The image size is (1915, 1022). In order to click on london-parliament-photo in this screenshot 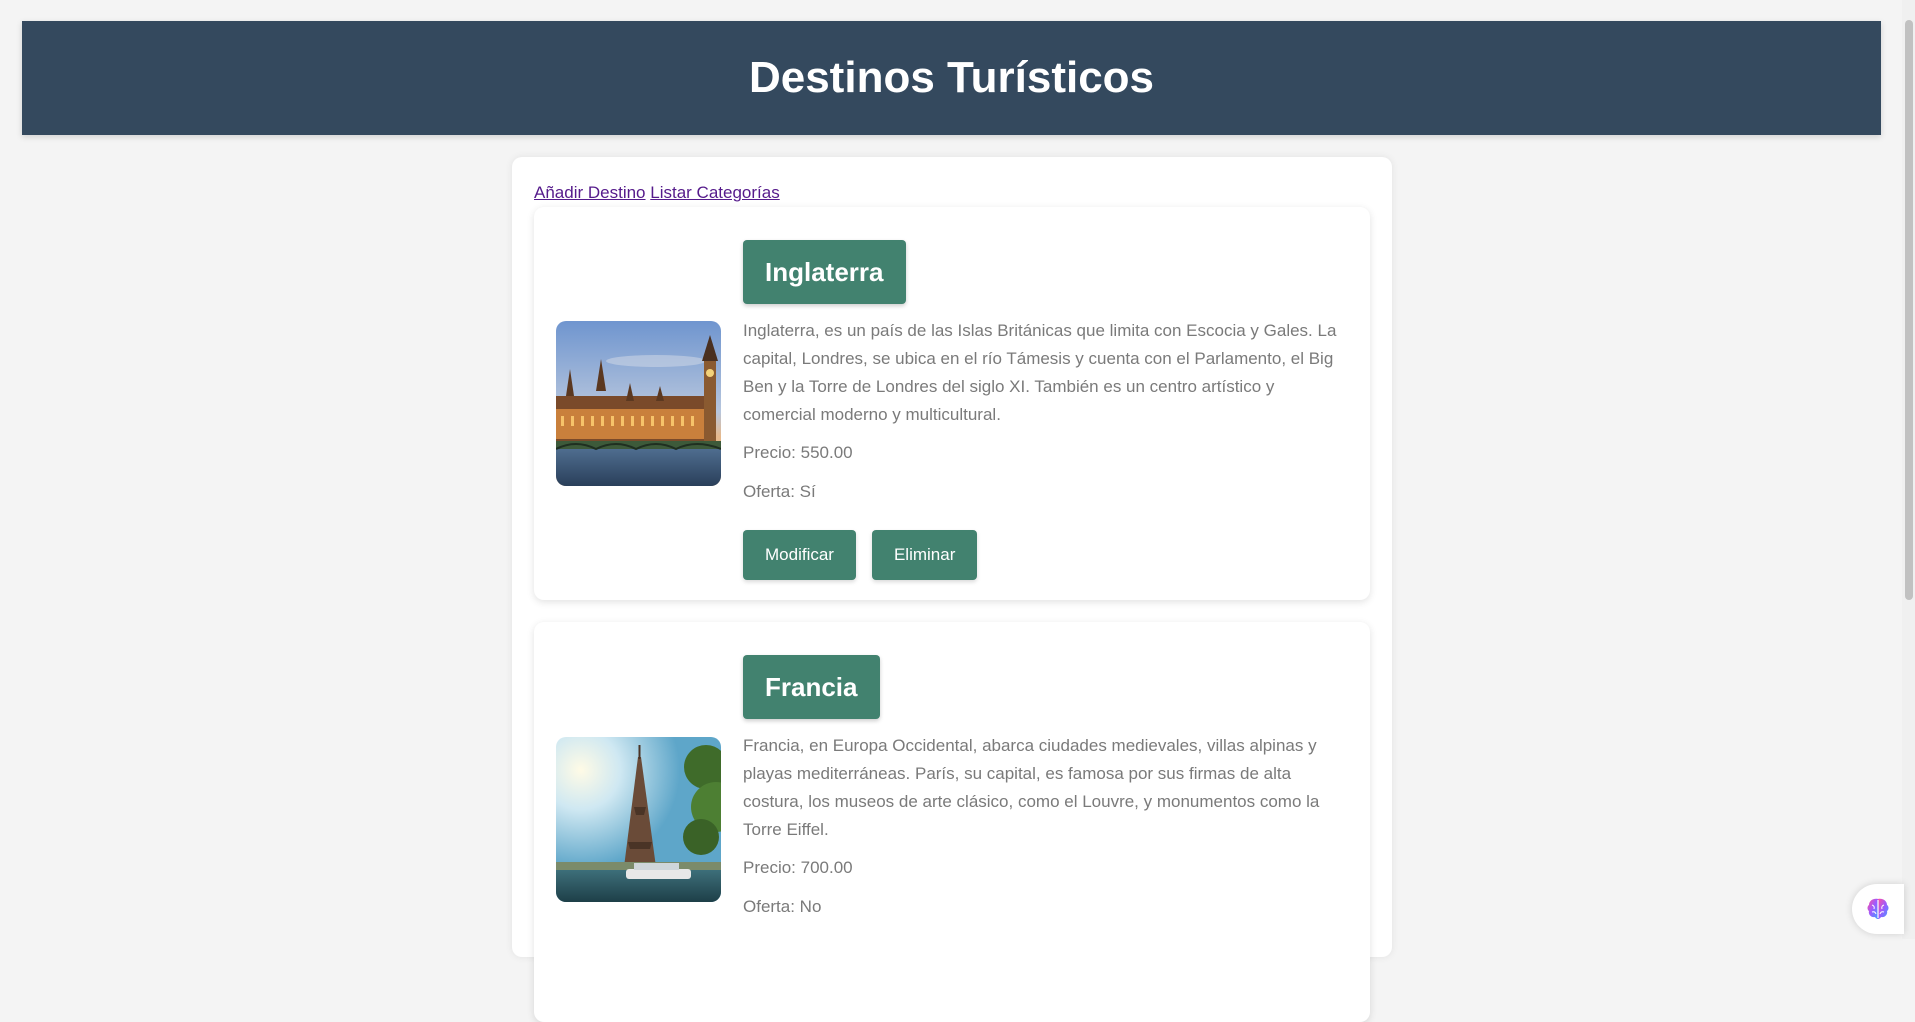, I will do `click(638, 403)`.